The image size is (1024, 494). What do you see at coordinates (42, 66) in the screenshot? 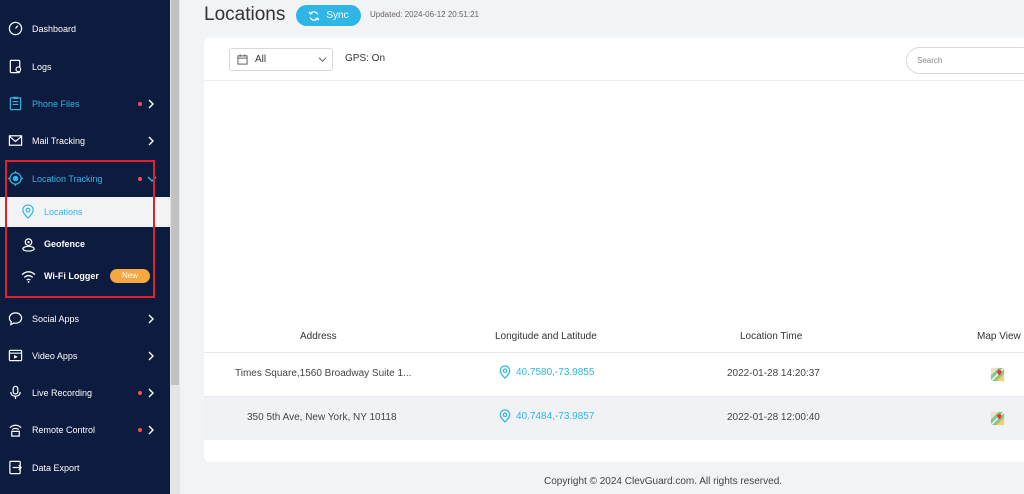
I see `sidebar-item-label: Logs` at bounding box center [42, 66].